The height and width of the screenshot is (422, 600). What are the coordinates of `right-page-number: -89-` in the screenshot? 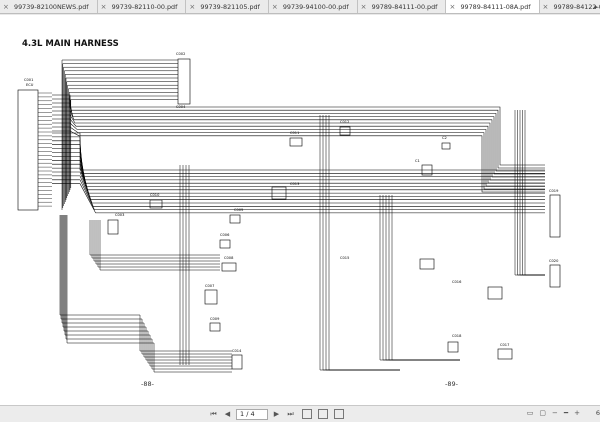 It's located at (451, 384).